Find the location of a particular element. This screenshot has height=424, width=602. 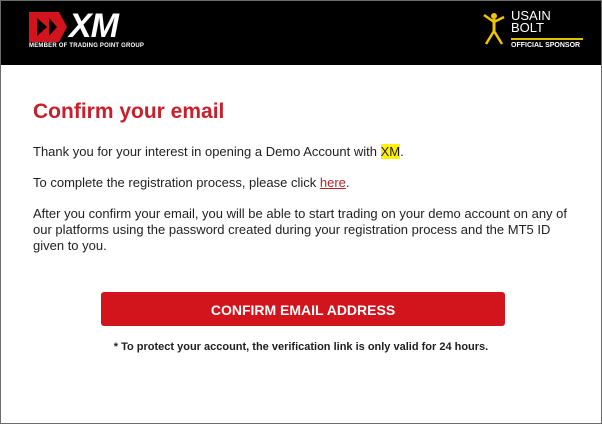

email-title: Confirm your email is located at coordinates (129, 111).